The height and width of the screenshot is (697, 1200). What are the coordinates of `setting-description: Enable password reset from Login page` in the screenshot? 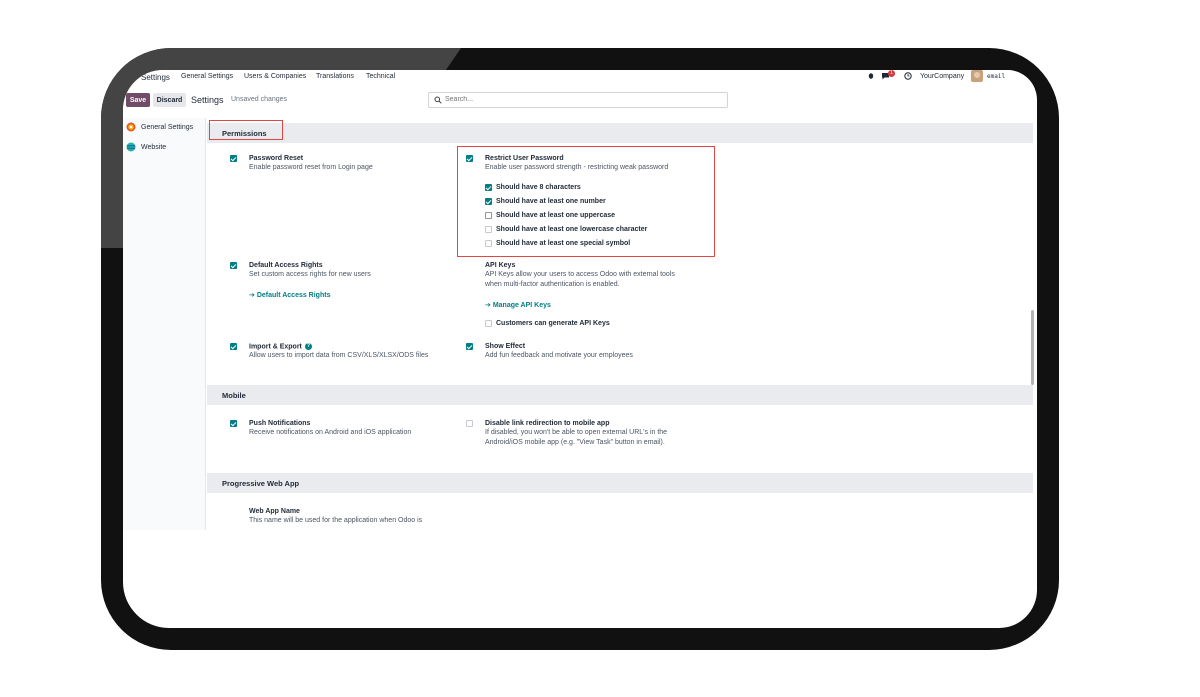 It's located at (311, 167).